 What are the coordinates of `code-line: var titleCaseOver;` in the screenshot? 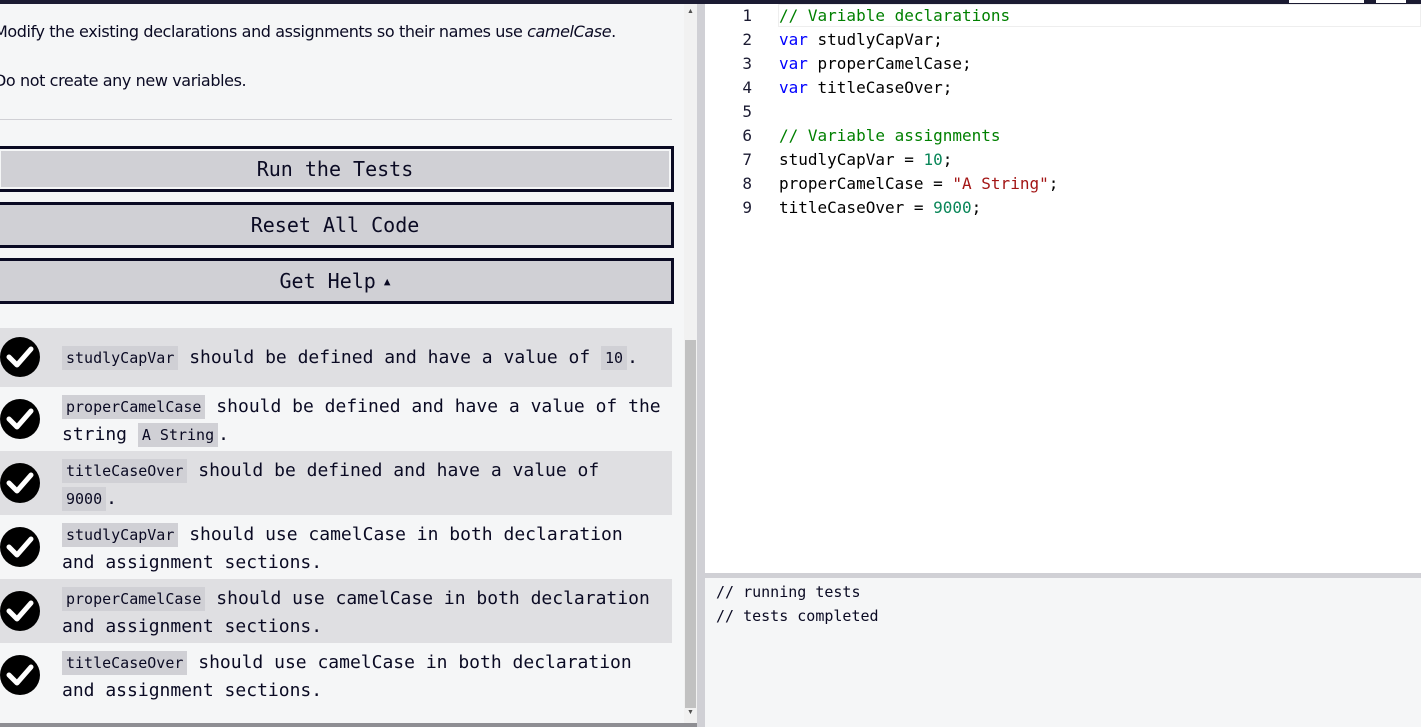 It's located at (865, 87).